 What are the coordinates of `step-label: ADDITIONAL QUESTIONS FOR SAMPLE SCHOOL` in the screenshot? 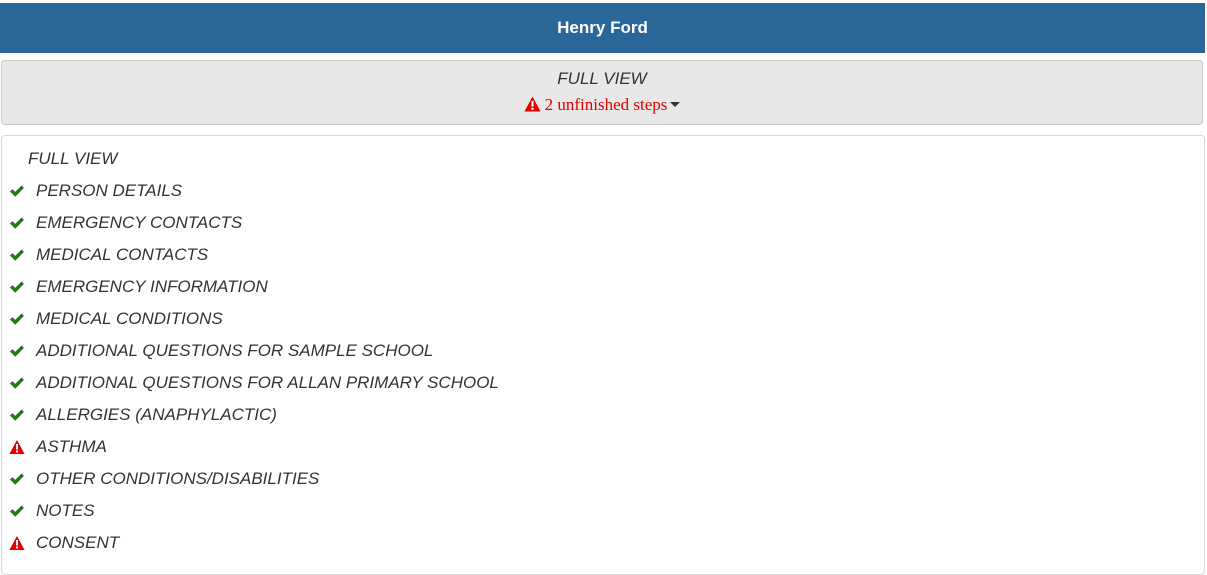 It's located at (235, 350).